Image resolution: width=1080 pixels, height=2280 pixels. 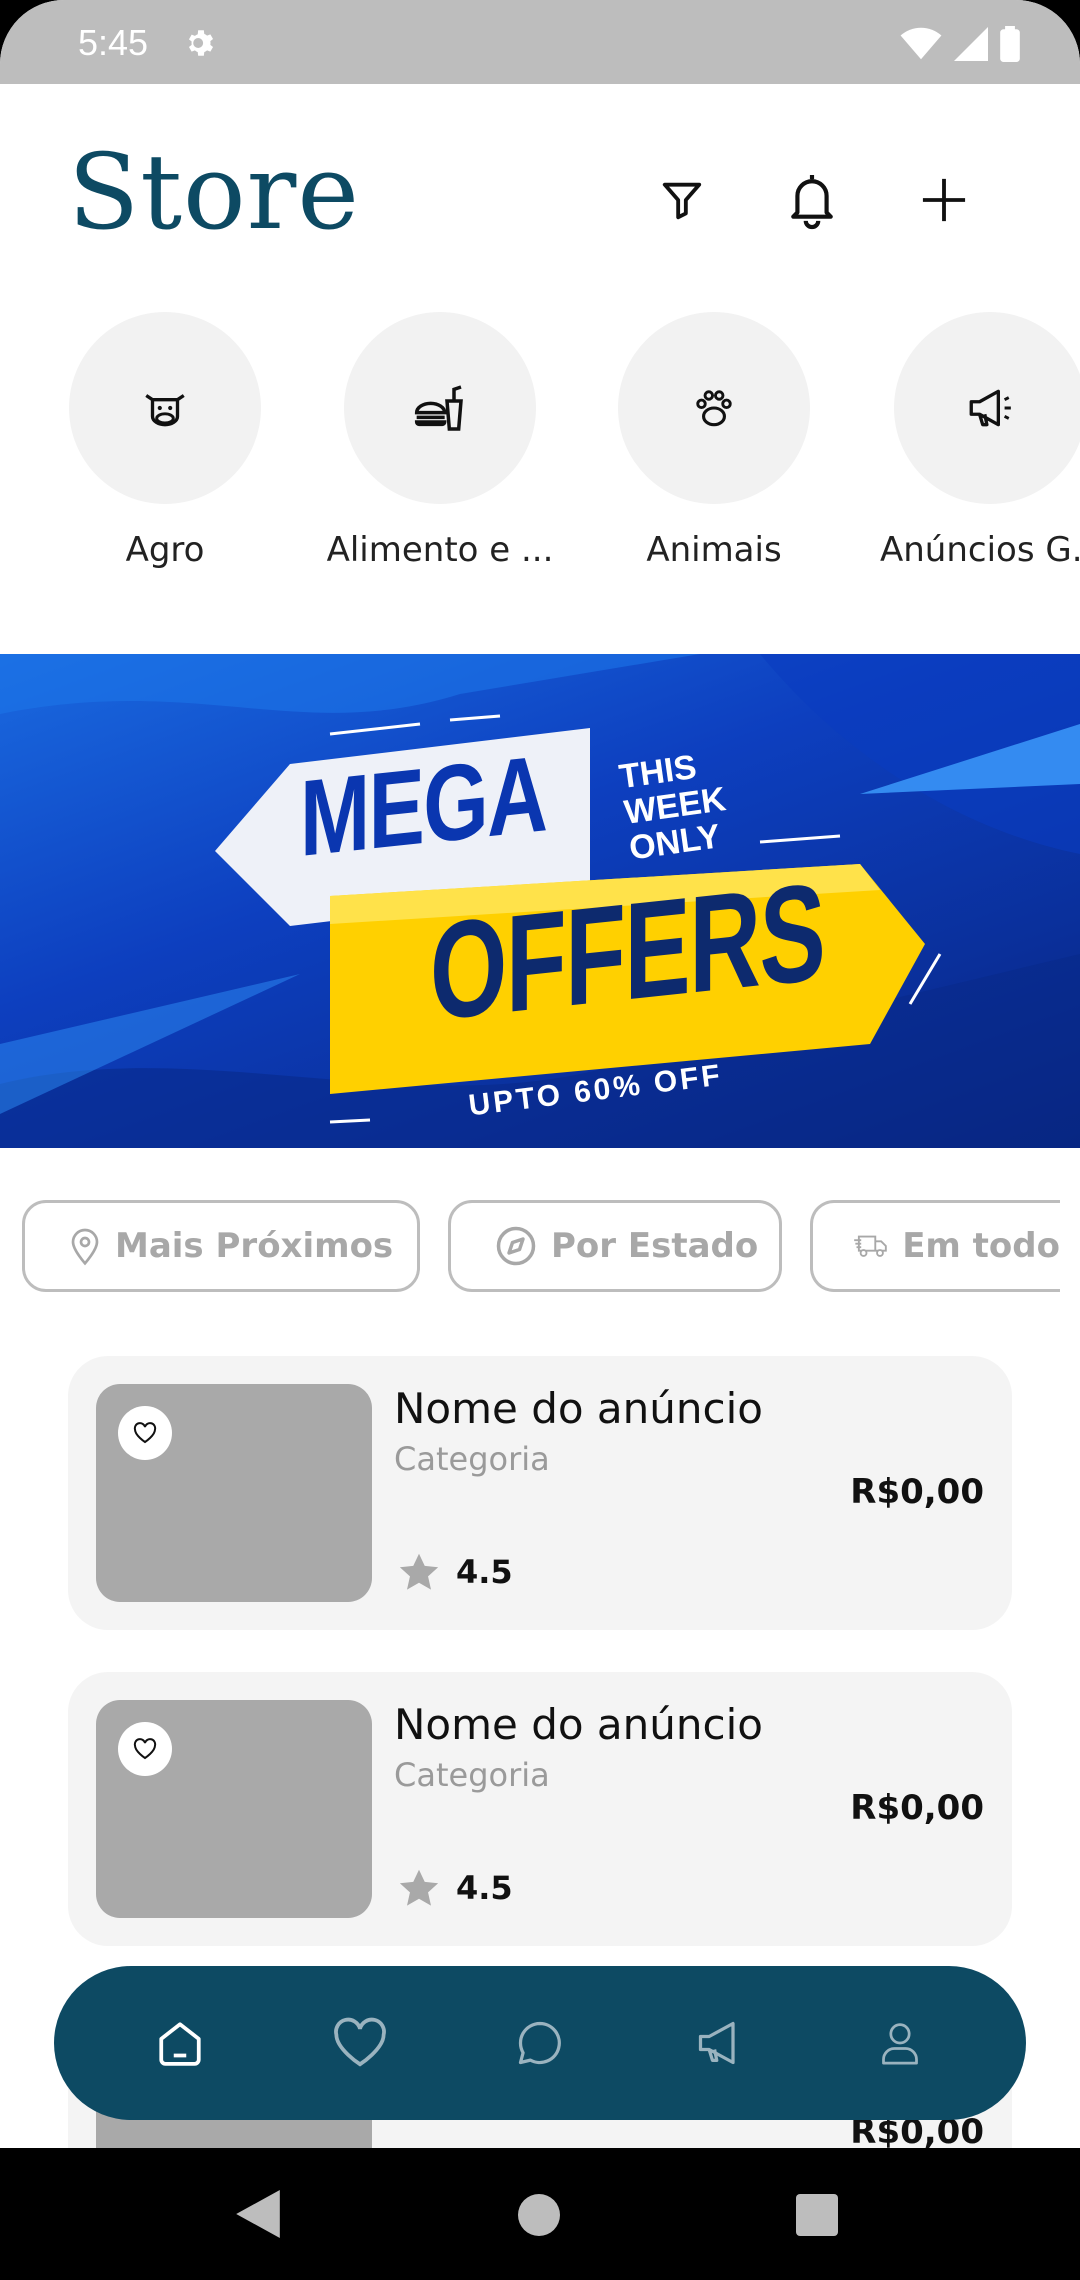 I want to click on profile-icon, so click(x=900, y=2044).